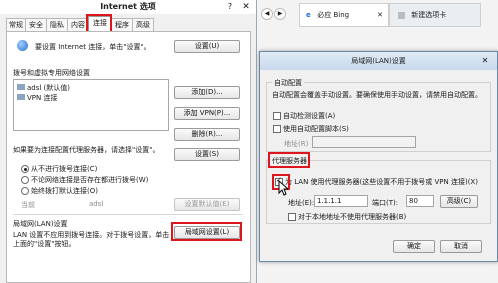 The width and height of the screenshot is (498, 283). Describe the element at coordinates (381, 182) in the screenshot. I see `use-proxy-label: 为 LAN 使用代理服务器(这些设置不用于拨号或 VPN 连接)(X)` at that location.